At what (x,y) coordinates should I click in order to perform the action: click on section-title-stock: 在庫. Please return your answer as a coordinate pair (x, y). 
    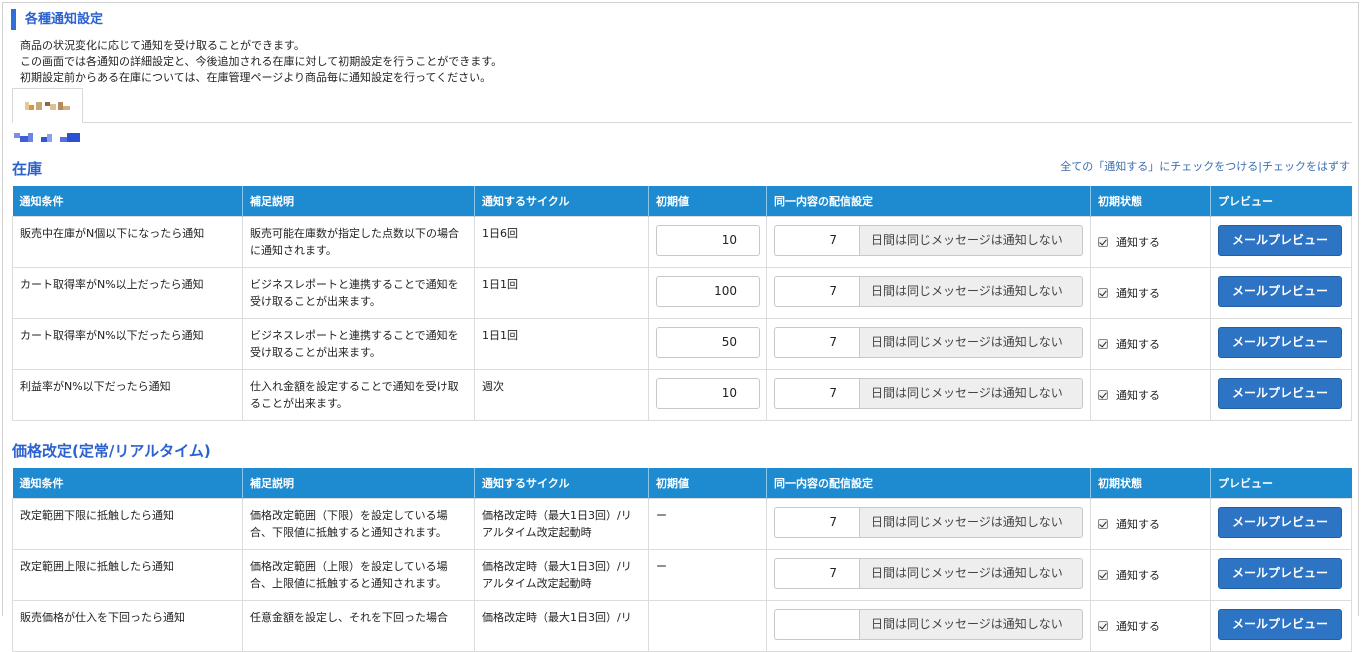
    Looking at the image, I should click on (27, 169).